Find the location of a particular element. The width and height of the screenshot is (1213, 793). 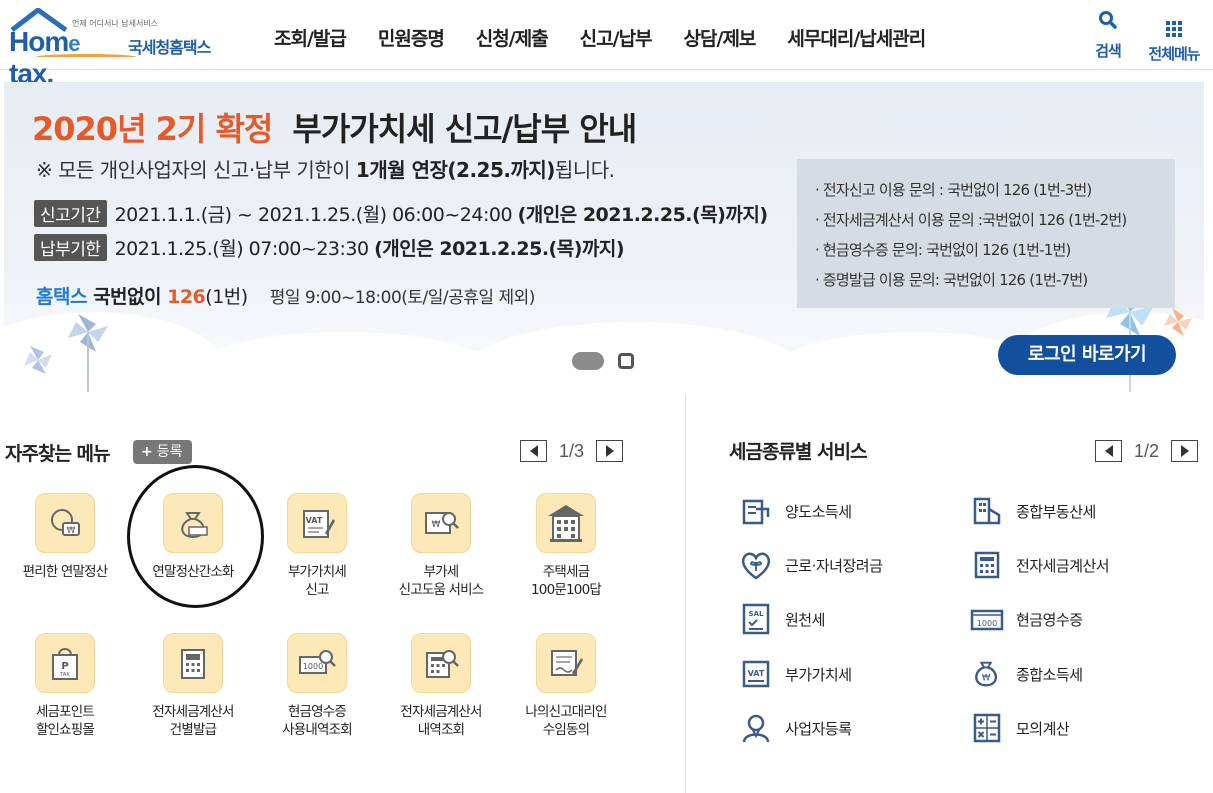

fav-item-e-invoice-issue: 전자세금계산서 건별발급 is located at coordinates (193, 686).